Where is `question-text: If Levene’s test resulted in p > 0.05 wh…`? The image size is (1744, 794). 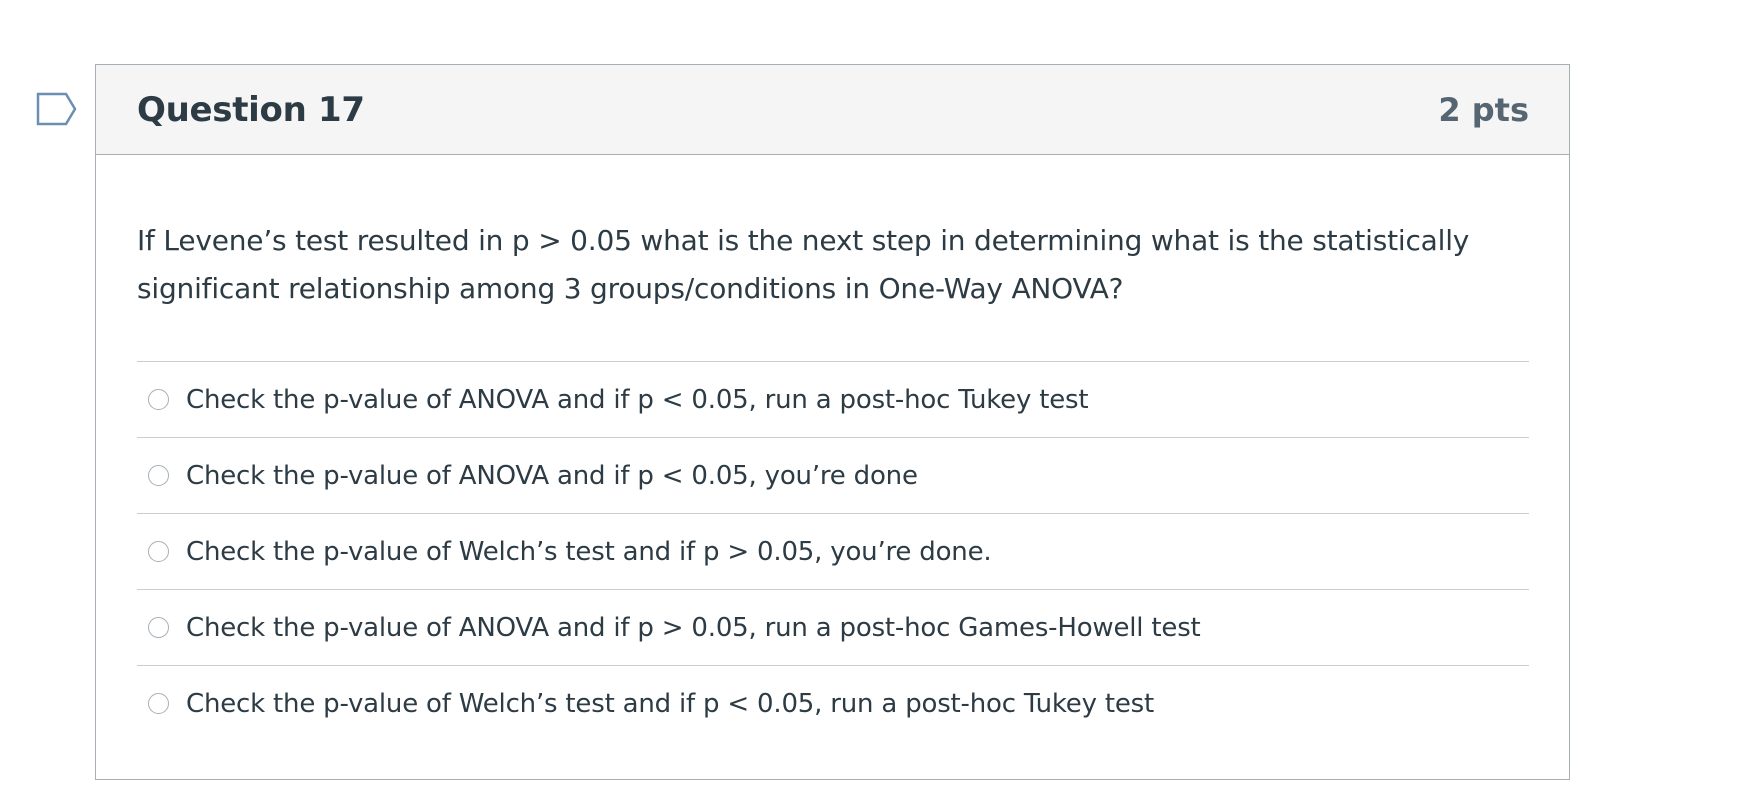
question-text: If Levene’s test resulted in p > 0.05 wh… is located at coordinates (803, 264).